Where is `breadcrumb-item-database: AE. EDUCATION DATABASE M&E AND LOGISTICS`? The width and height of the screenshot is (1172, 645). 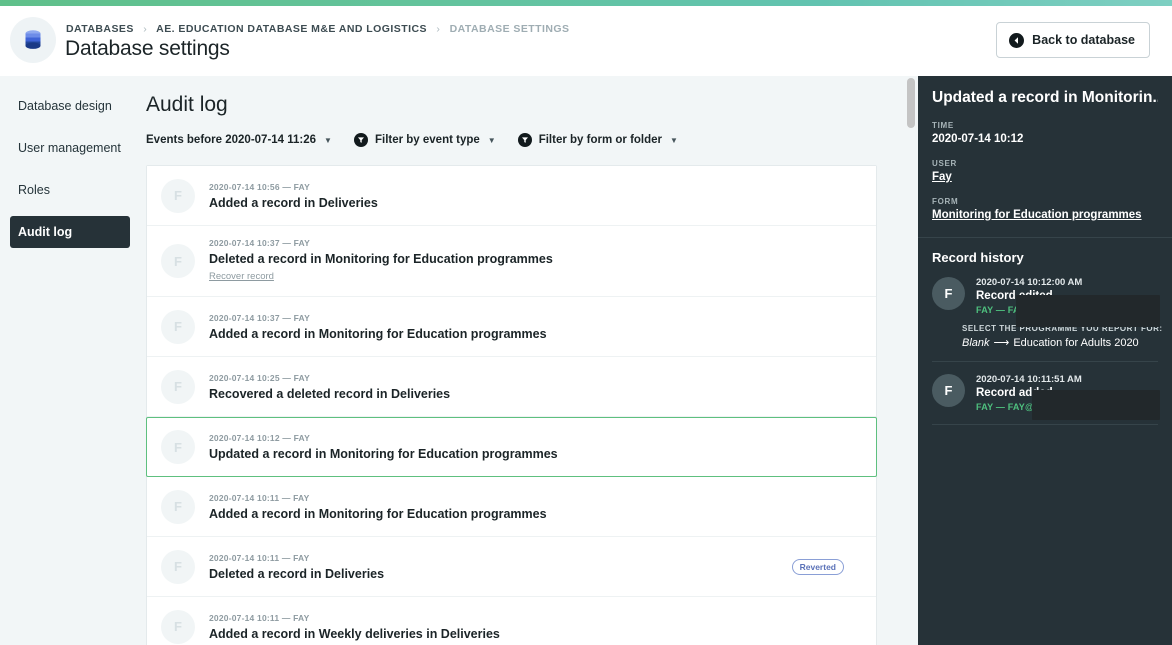
breadcrumb-item-database: AE. EDUCATION DATABASE M&E AND LOGISTICS is located at coordinates (291, 29).